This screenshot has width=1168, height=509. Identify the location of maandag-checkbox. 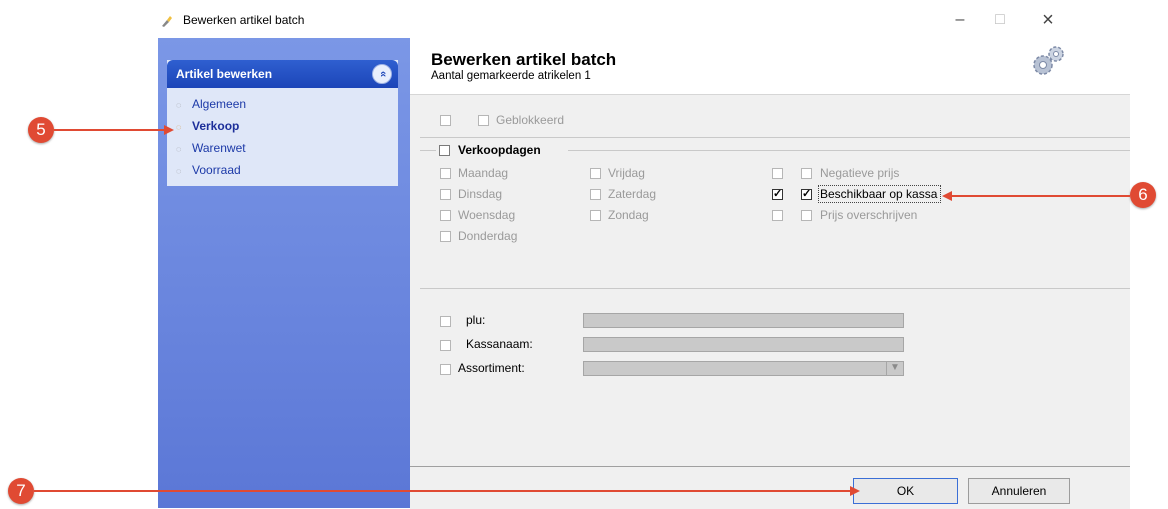
(445, 173).